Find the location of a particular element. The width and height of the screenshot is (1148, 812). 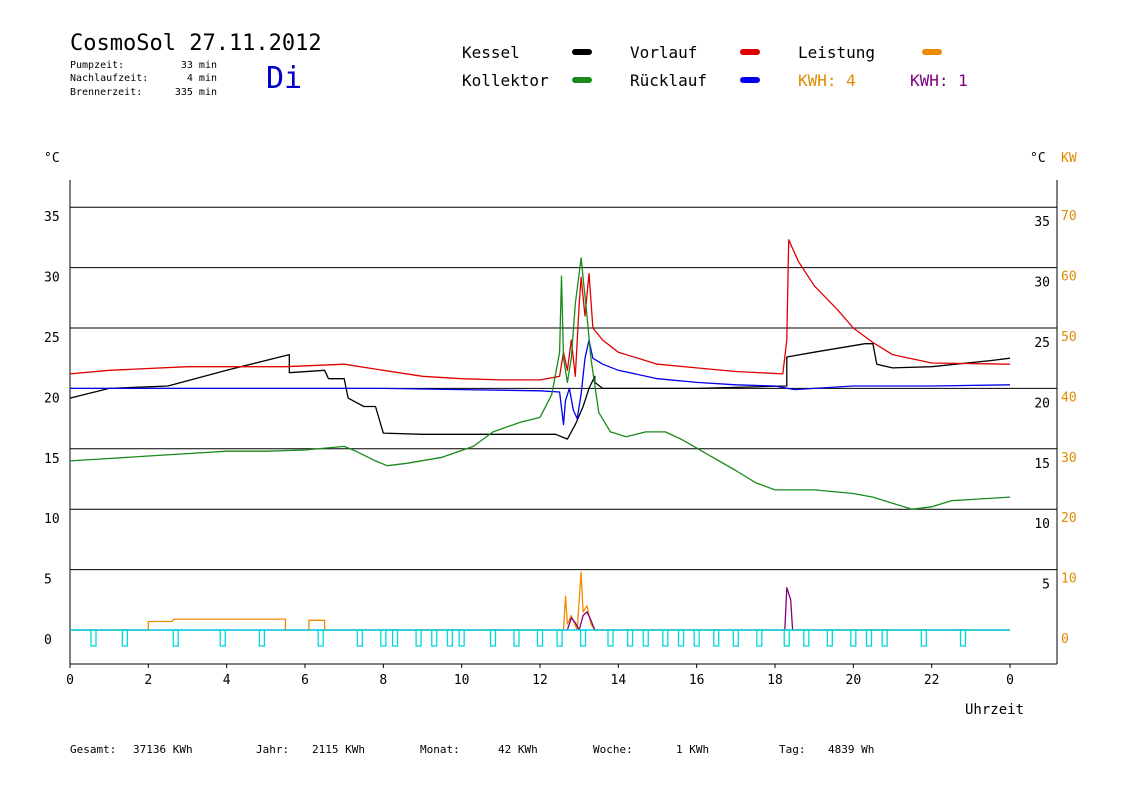

kwh-label: KWH: 1 is located at coordinates (939, 80).